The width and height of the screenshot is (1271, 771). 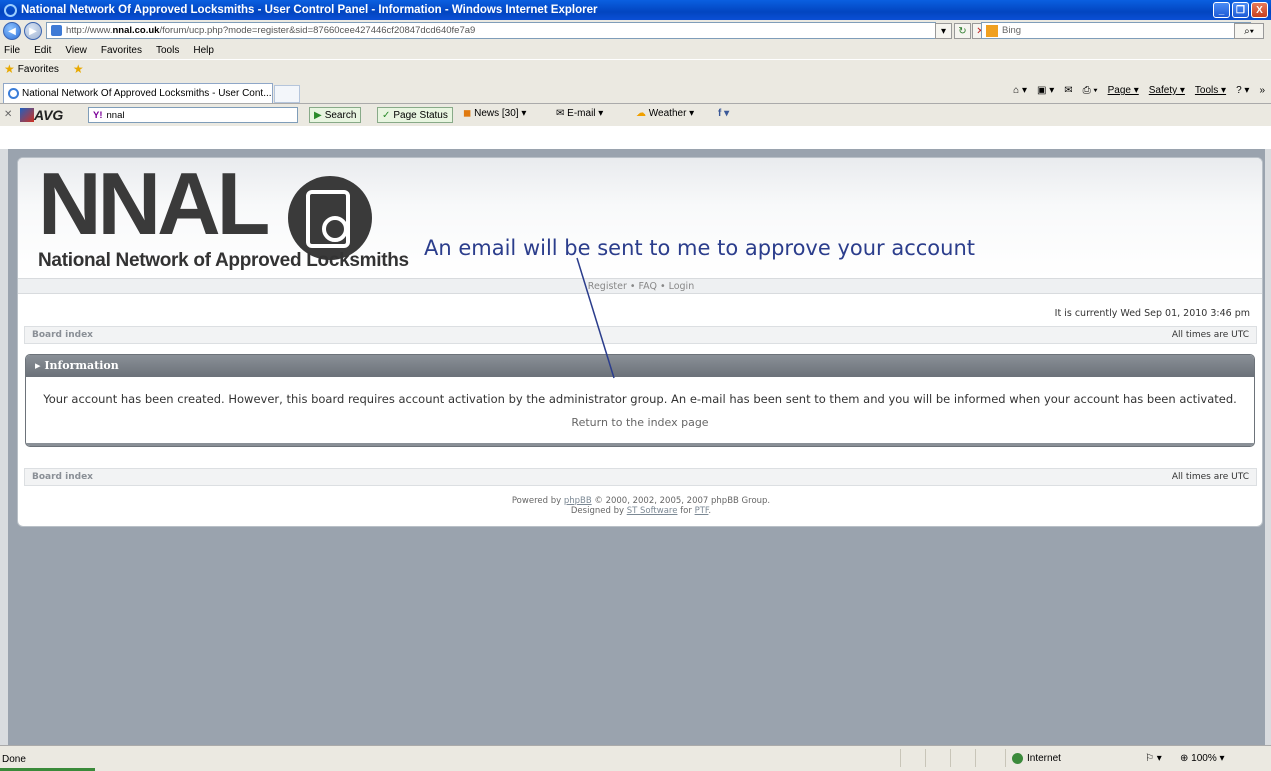 I want to click on logo-gear-shape, so click(x=335, y=229).